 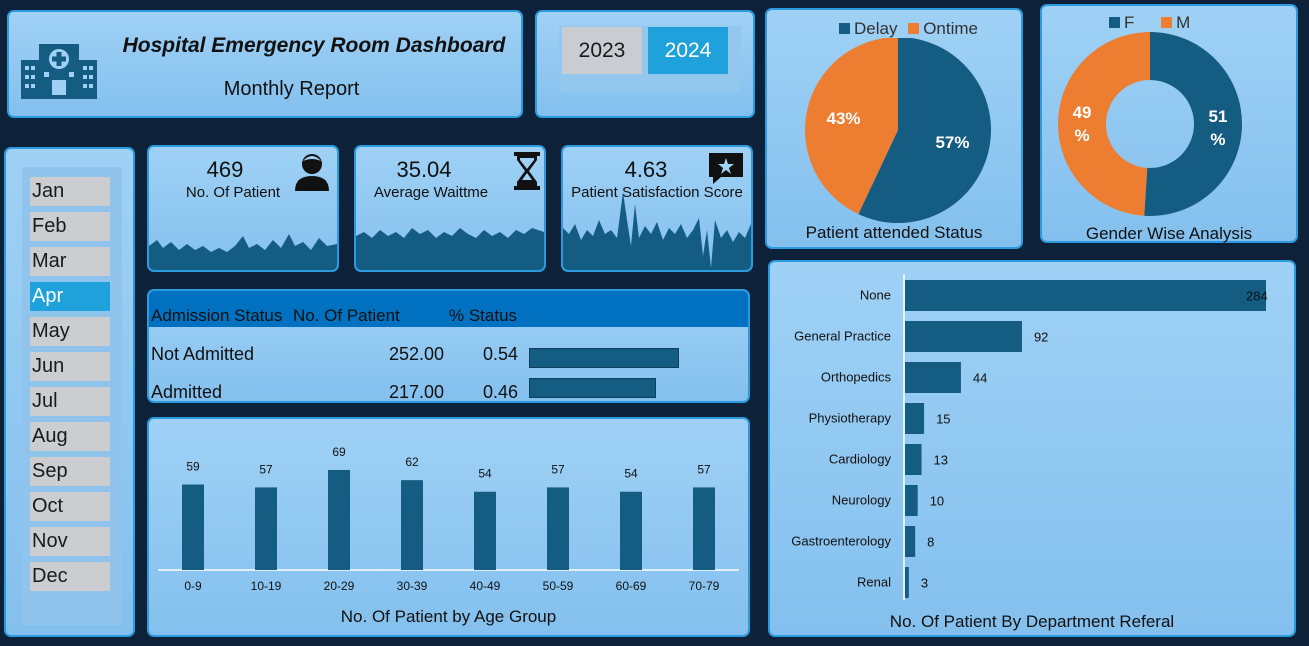 What do you see at coordinates (1103, 124) in the screenshot?
I see `donut-slice-m` at bounding box center [1103, 124].